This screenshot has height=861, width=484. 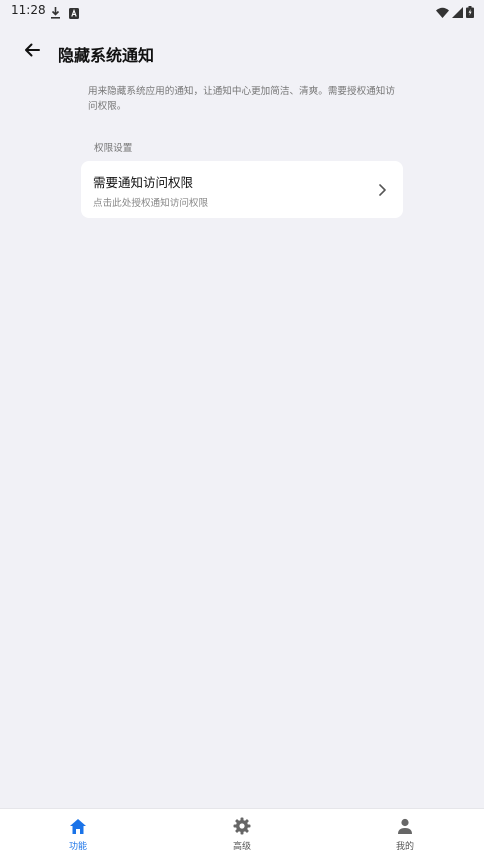 What do you see at coordinates (74, 13) in the screenshot?
I see `a-badge-icon` at bounding box center [74, 13].